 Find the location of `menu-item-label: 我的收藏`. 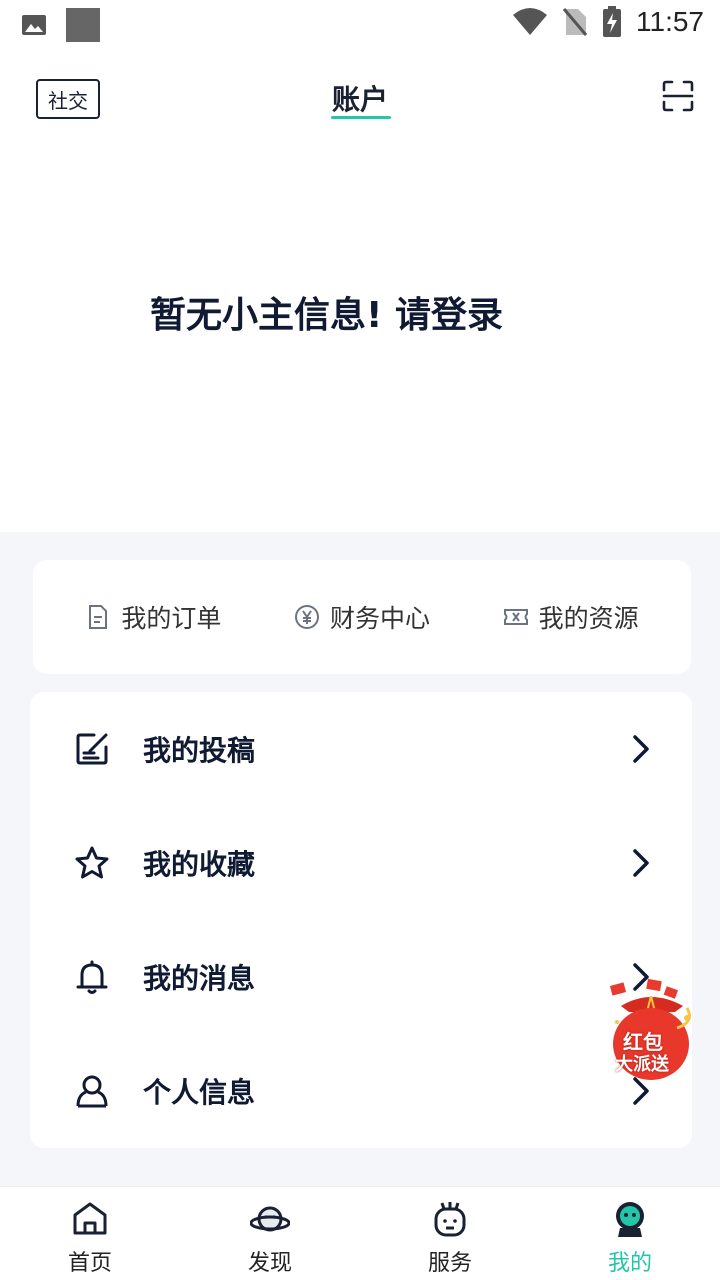

menu-item-label: 我的收藏 is located at coordinates (199, 864).